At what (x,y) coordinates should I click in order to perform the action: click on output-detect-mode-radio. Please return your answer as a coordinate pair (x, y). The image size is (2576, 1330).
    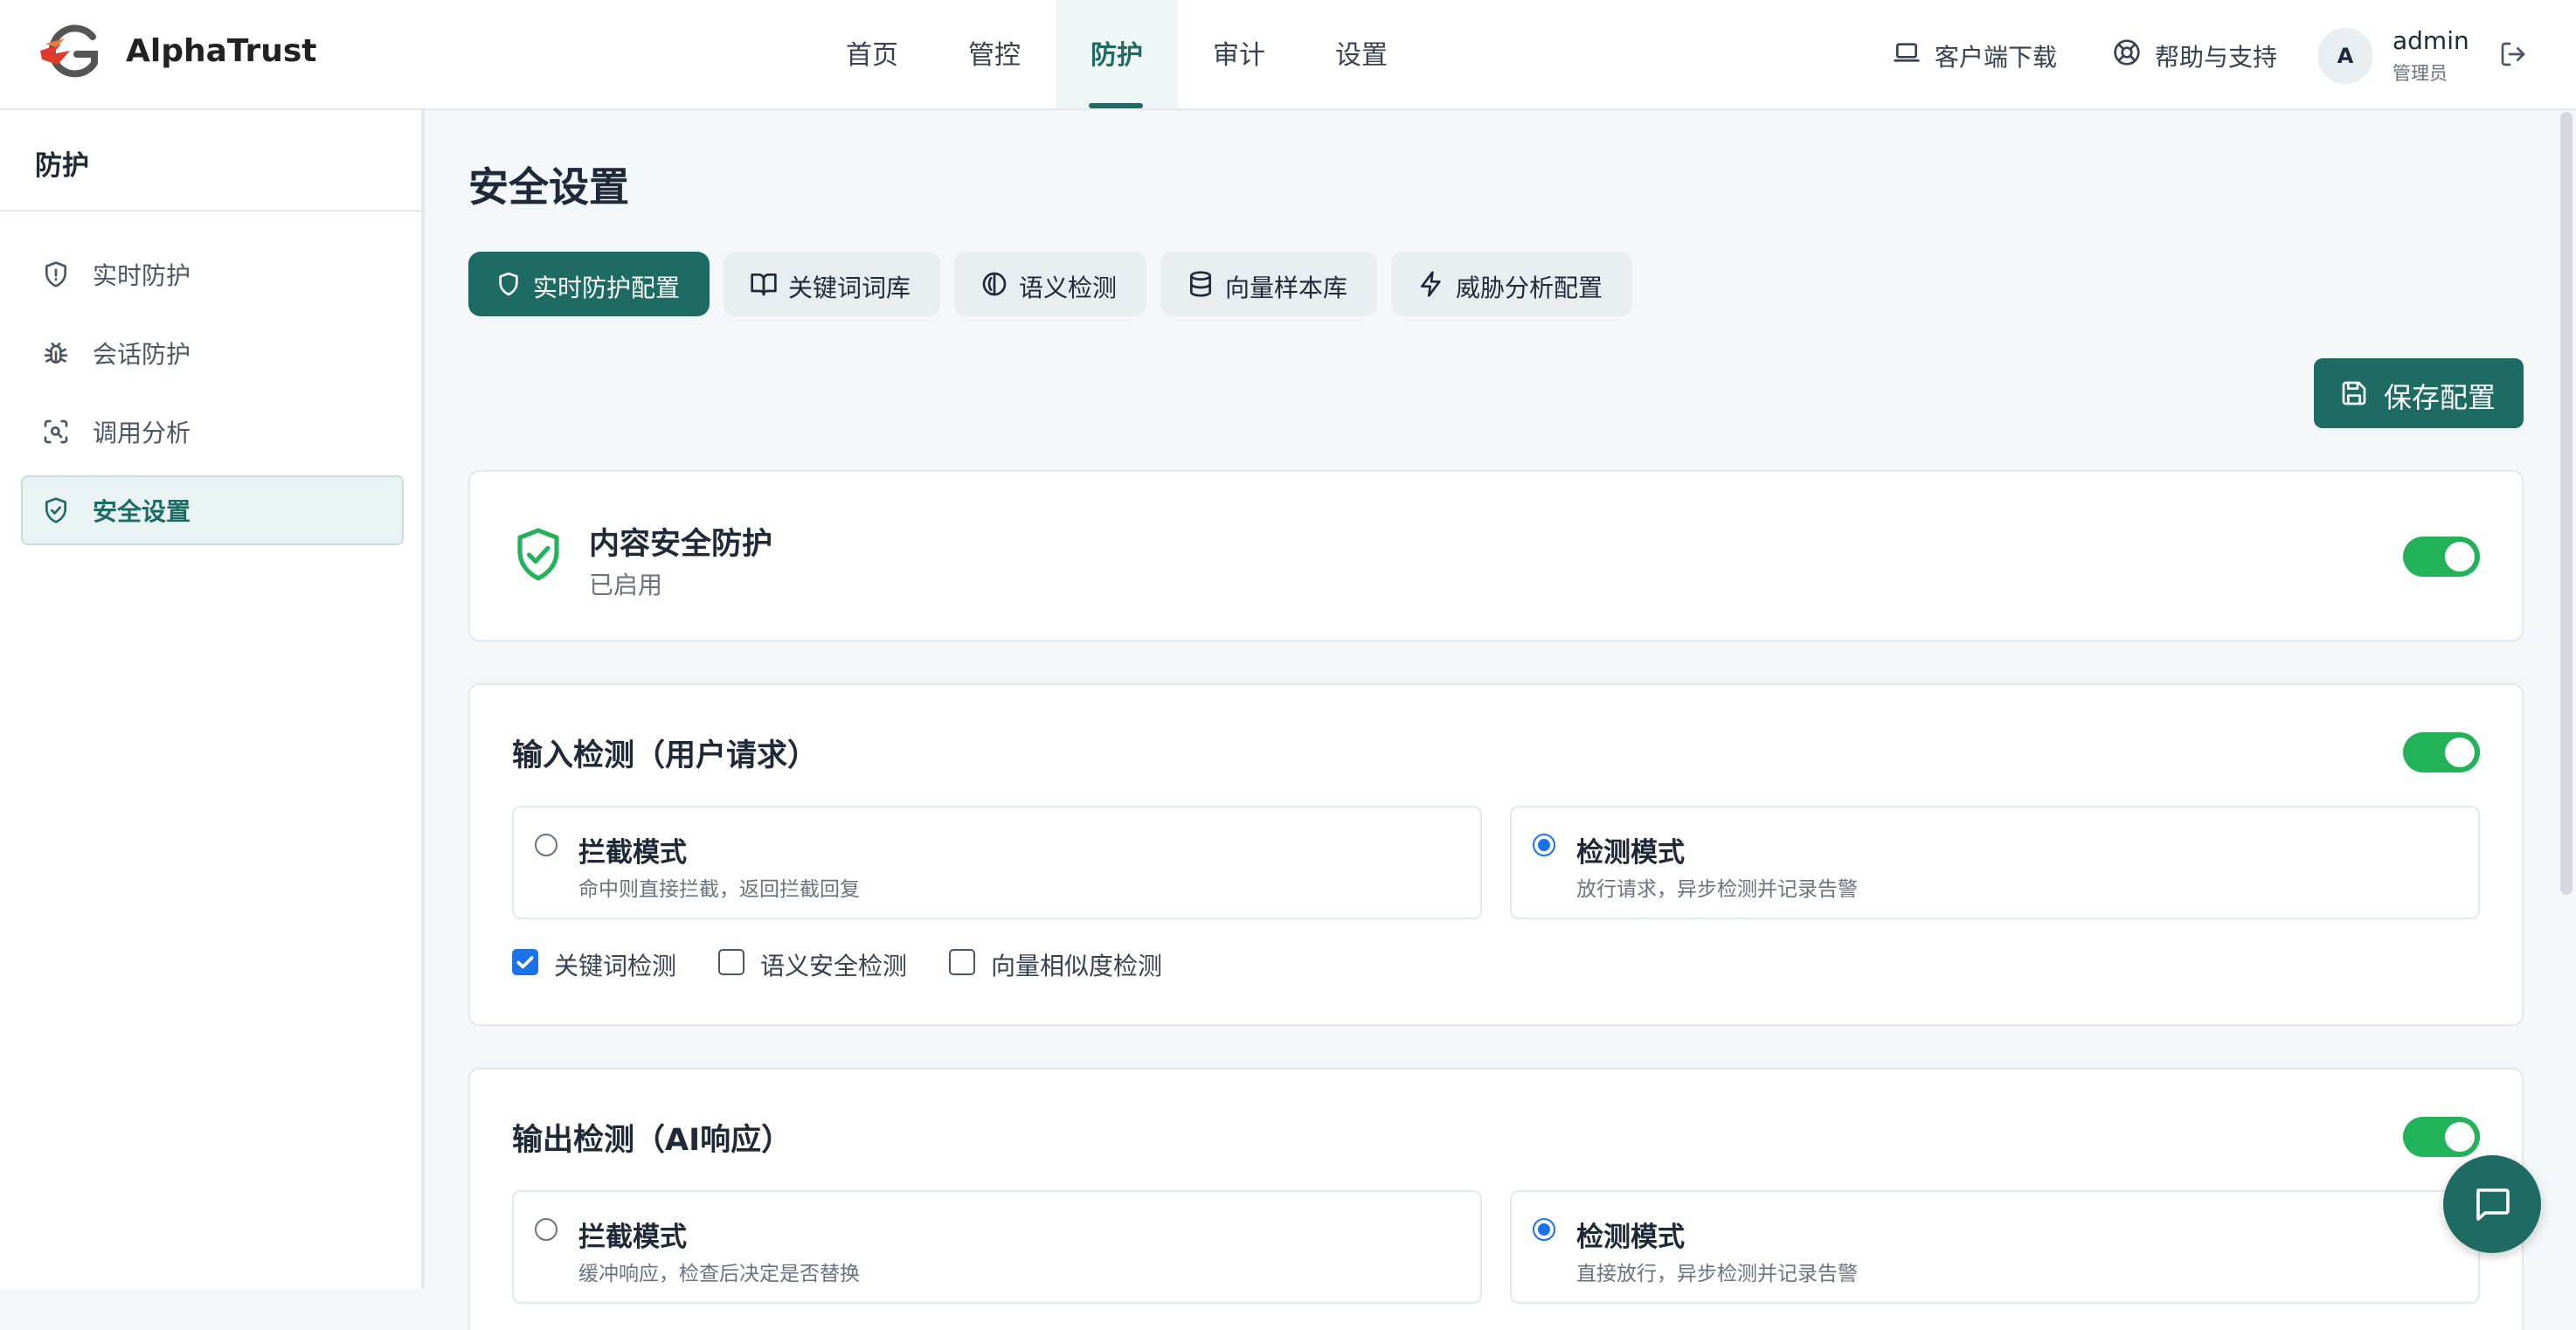
    Looking at the image, I should click on (1544, 1229).